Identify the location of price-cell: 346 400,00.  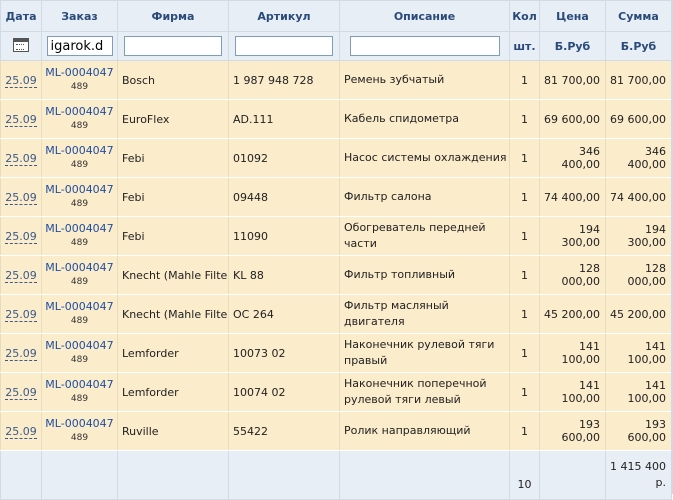
(572, 158).